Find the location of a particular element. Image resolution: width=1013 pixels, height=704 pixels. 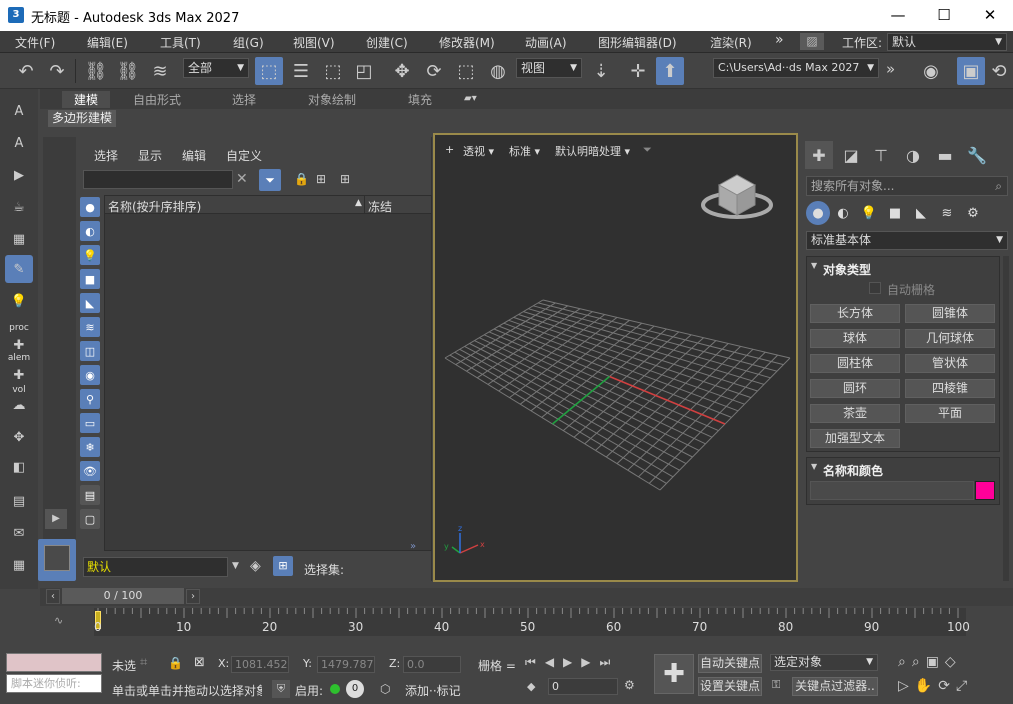

stripes-icon: ▨ is located at coordinates (812, 41).